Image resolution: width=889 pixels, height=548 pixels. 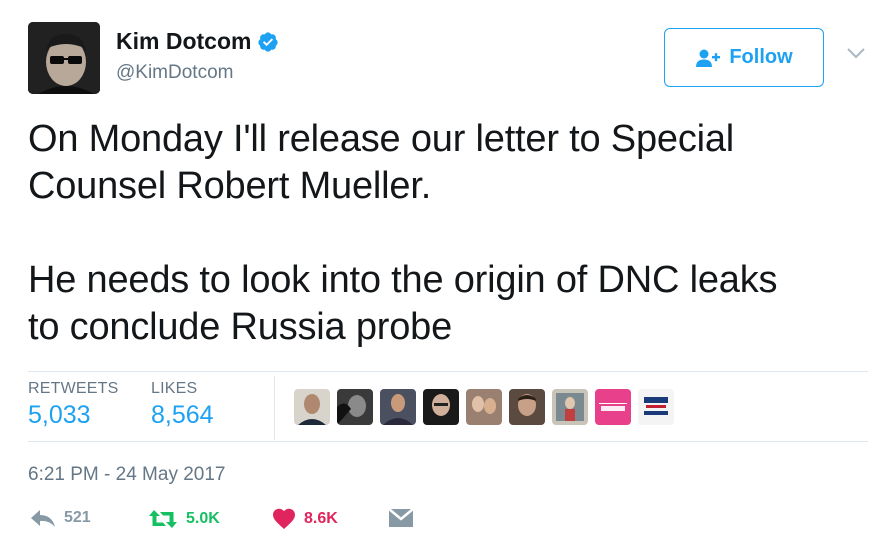 What do you see at coordinates (448, 441) in the screenshot?
I see `stats-bottom-divider` at bounding box center [448, 441].